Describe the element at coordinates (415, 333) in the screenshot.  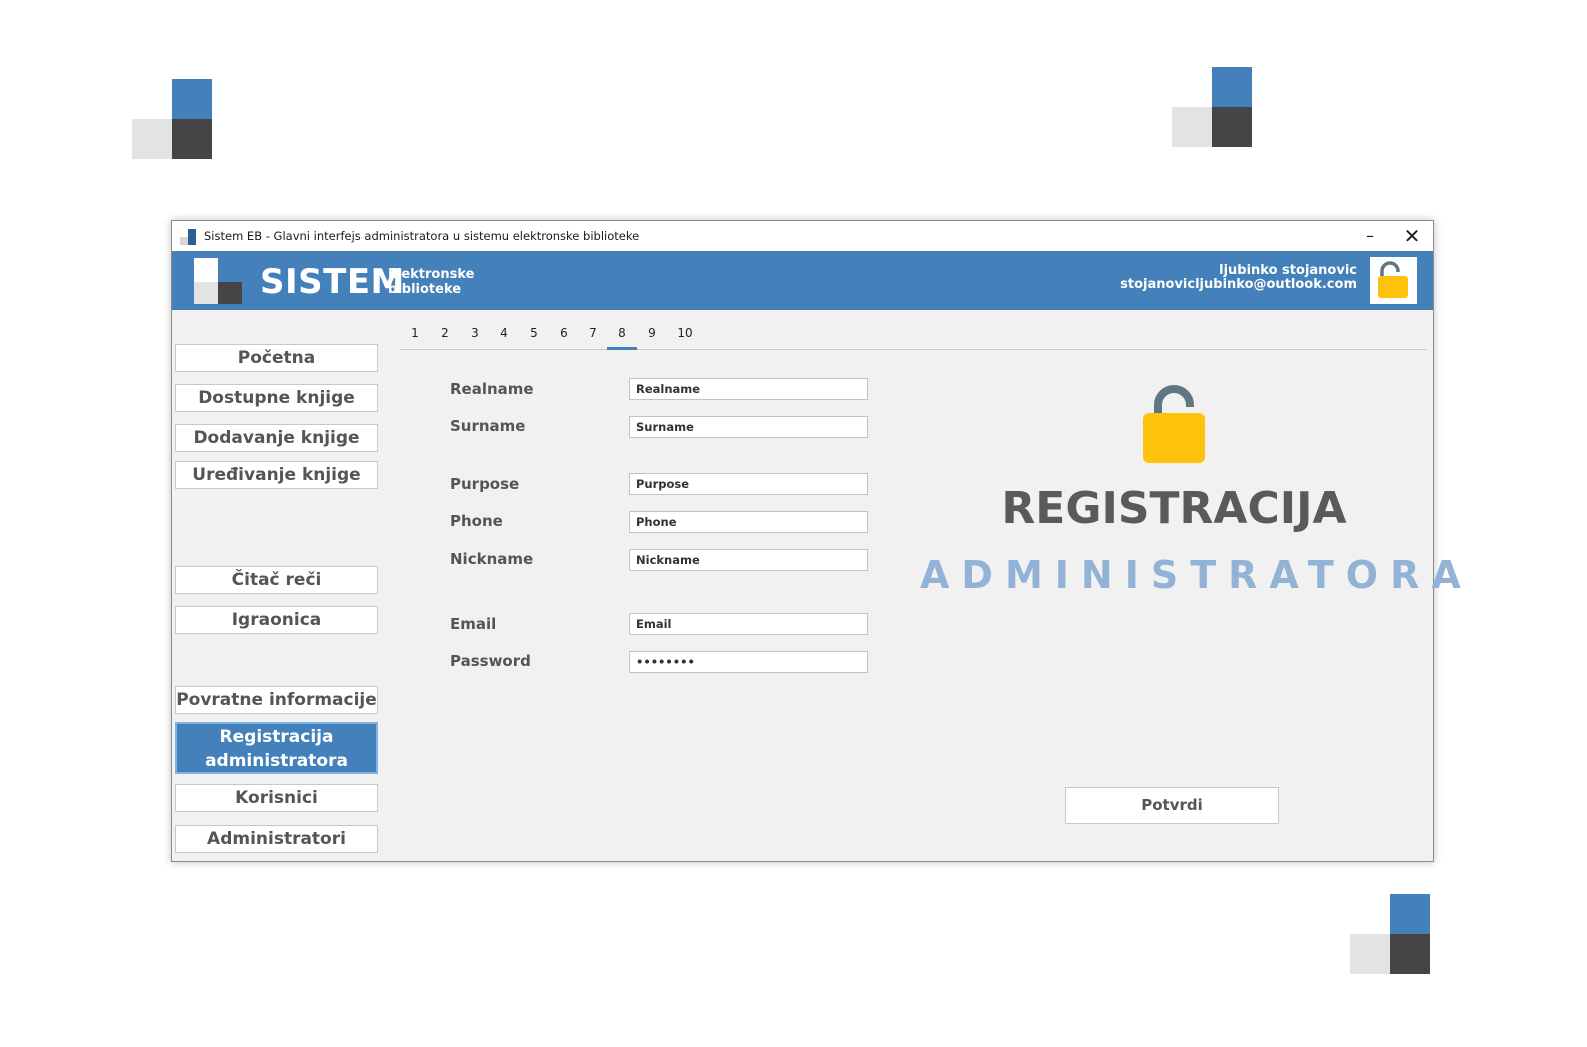
I see `tab-1: 1` at that location.